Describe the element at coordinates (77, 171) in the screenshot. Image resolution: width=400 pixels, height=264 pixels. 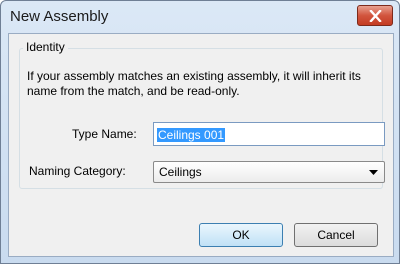
I see `naming-category-label: Naming Category:` at that location.